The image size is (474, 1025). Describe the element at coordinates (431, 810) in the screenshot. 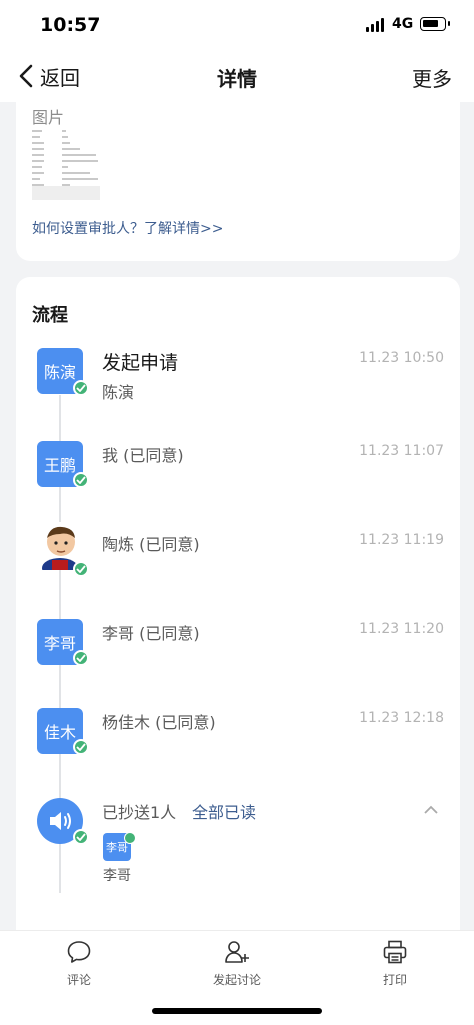

I see `chevron-up-icon` at that location.